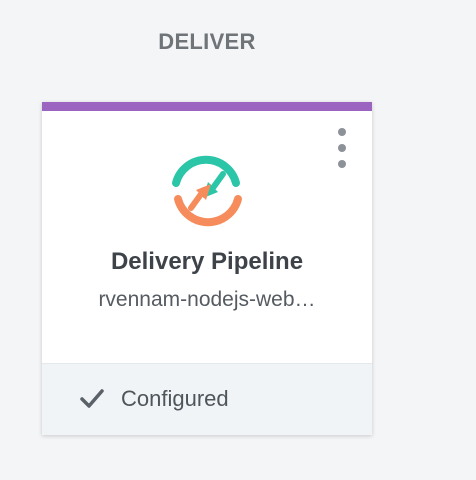 The image size is (476, 480). I want to click on card-title: Delivery Pipeline, so click(207, 261).